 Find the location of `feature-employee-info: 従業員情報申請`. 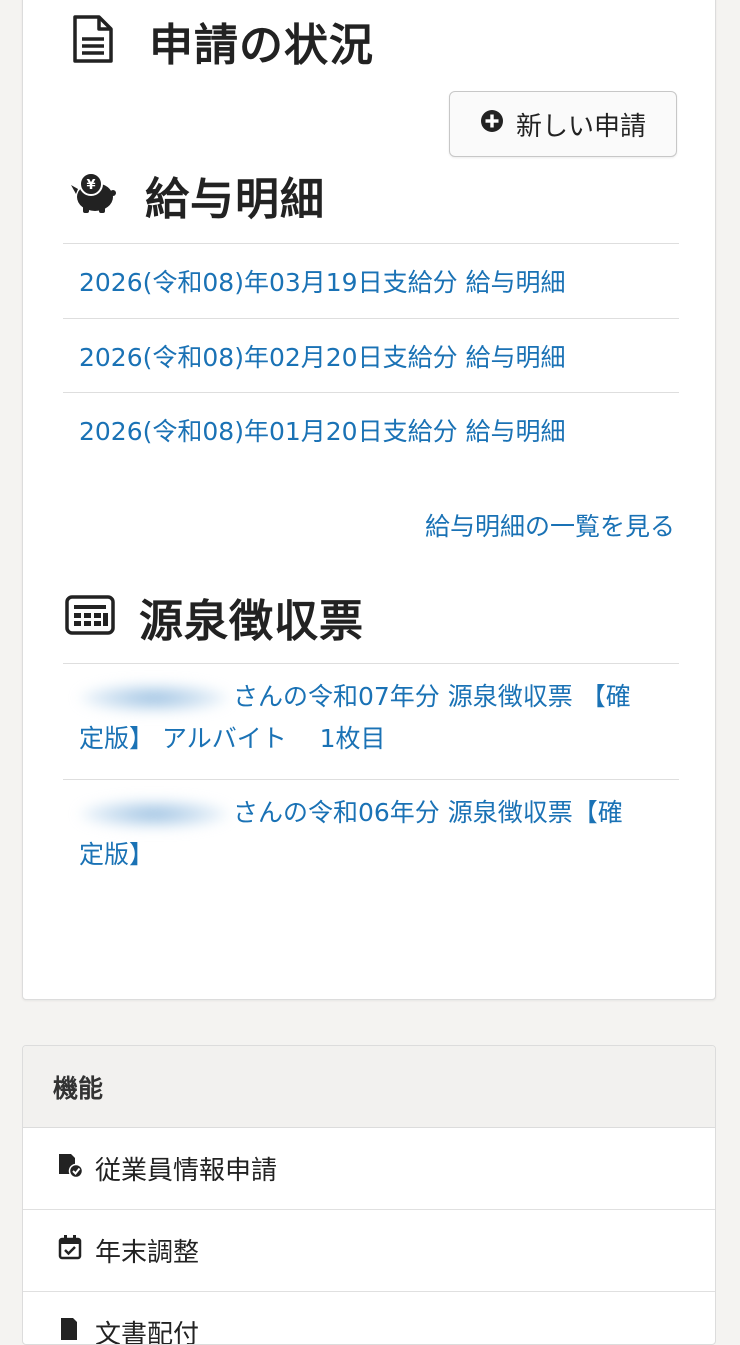

feature-employee-info: 従業員情報申請 is located at coordinates (369, 1169).